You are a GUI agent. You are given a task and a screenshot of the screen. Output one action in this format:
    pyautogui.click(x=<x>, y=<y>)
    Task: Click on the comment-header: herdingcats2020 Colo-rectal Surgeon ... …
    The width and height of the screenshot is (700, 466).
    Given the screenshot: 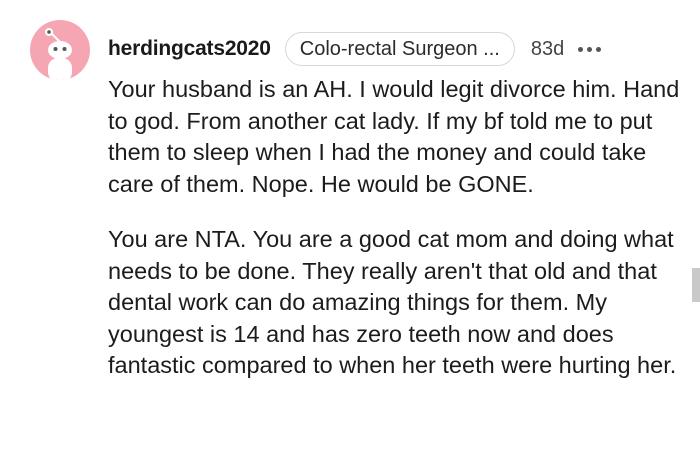 What is the action you would take?
    pyautogui.click(x=355, y=49)
    